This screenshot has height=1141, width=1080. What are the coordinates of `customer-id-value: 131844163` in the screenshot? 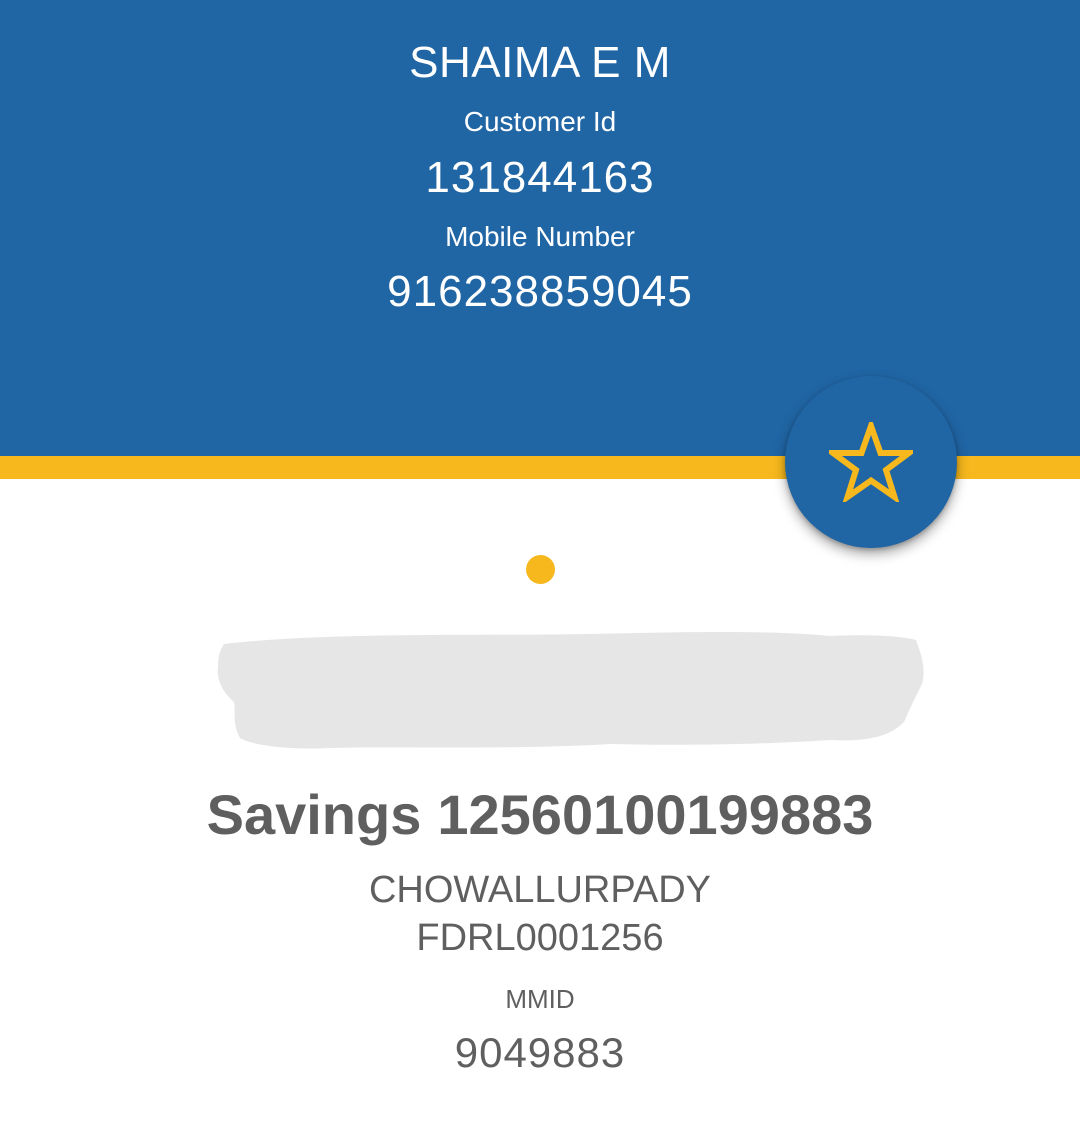 It's located at (540, 177).